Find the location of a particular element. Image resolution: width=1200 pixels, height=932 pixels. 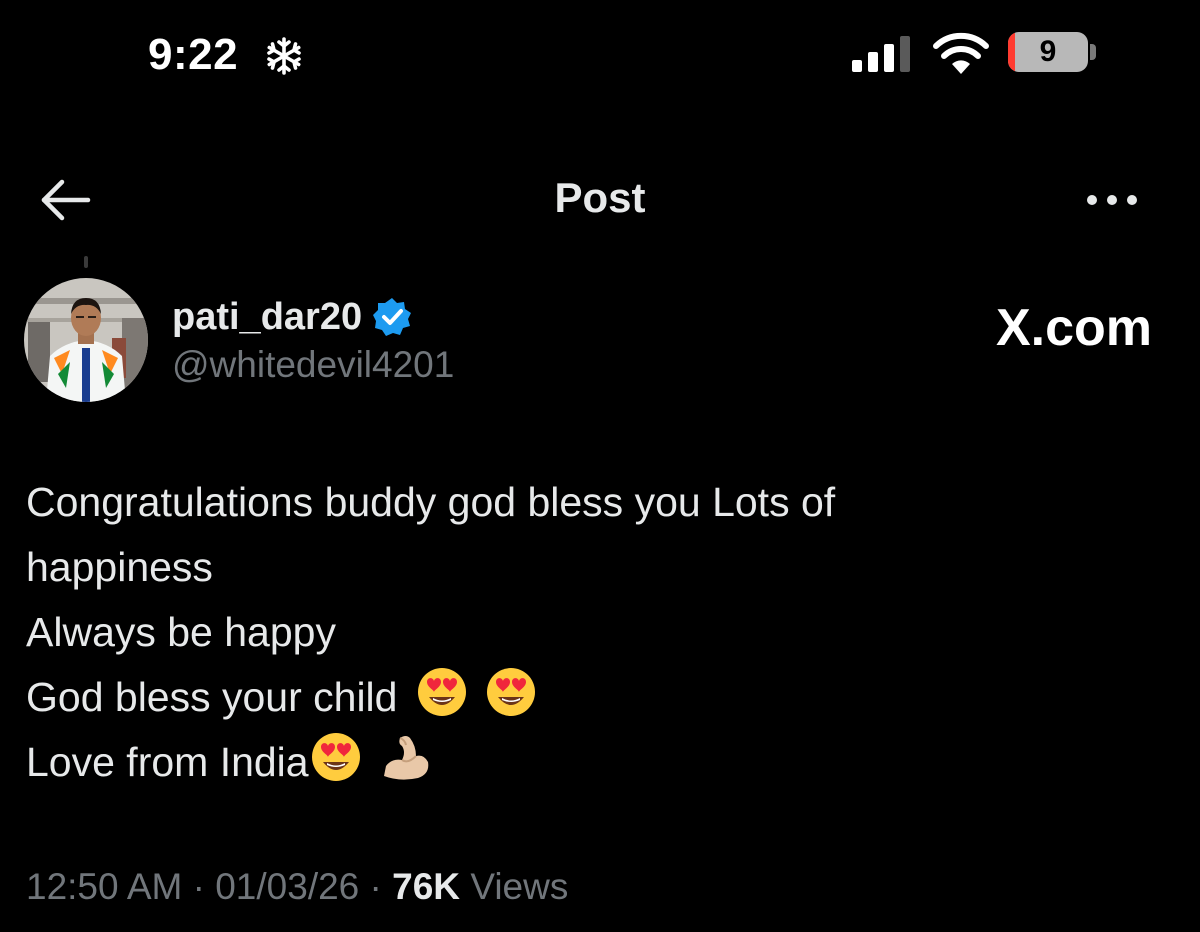

page-title: Post is located at coordinates (600, 197).